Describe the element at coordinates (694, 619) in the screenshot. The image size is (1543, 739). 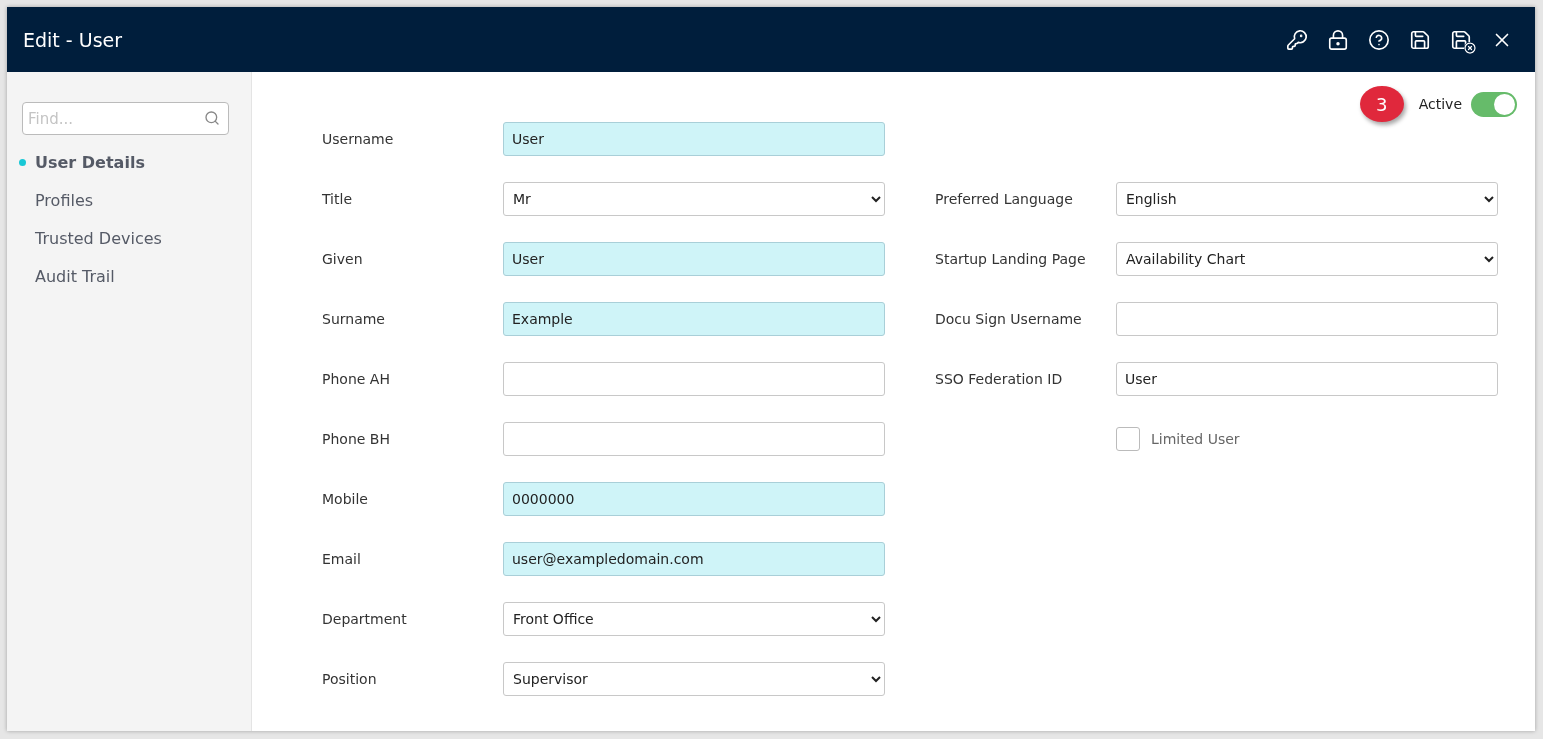
I see `dropdown-field: Front Office` at that location.